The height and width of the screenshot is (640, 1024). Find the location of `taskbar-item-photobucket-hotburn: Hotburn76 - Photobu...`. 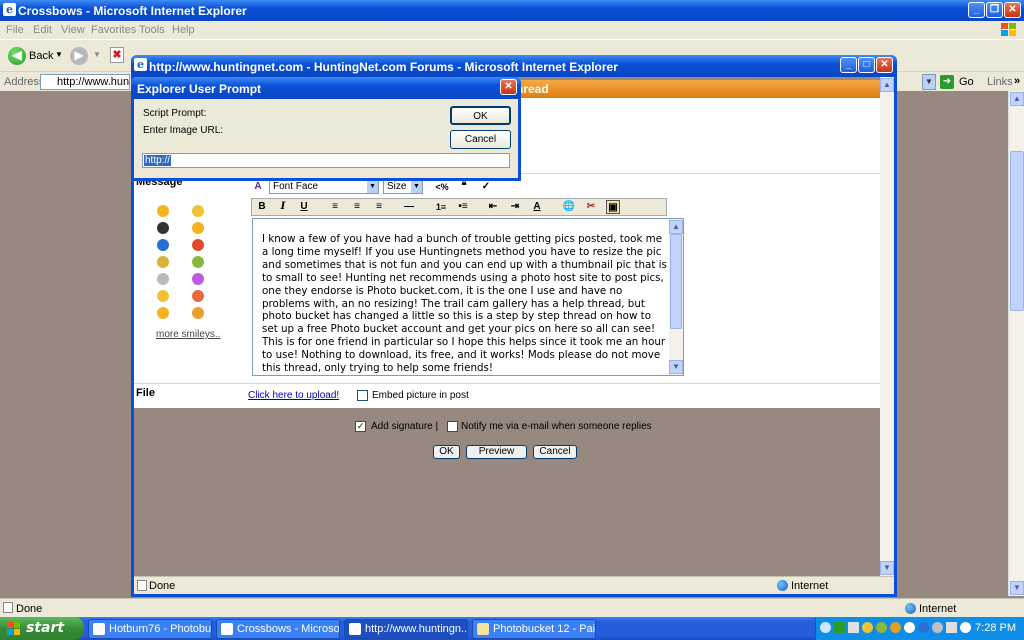

taskbar-item-photobucket-hotburn: Hotburn76 - Photobu... is located at coordinates (150, 629).